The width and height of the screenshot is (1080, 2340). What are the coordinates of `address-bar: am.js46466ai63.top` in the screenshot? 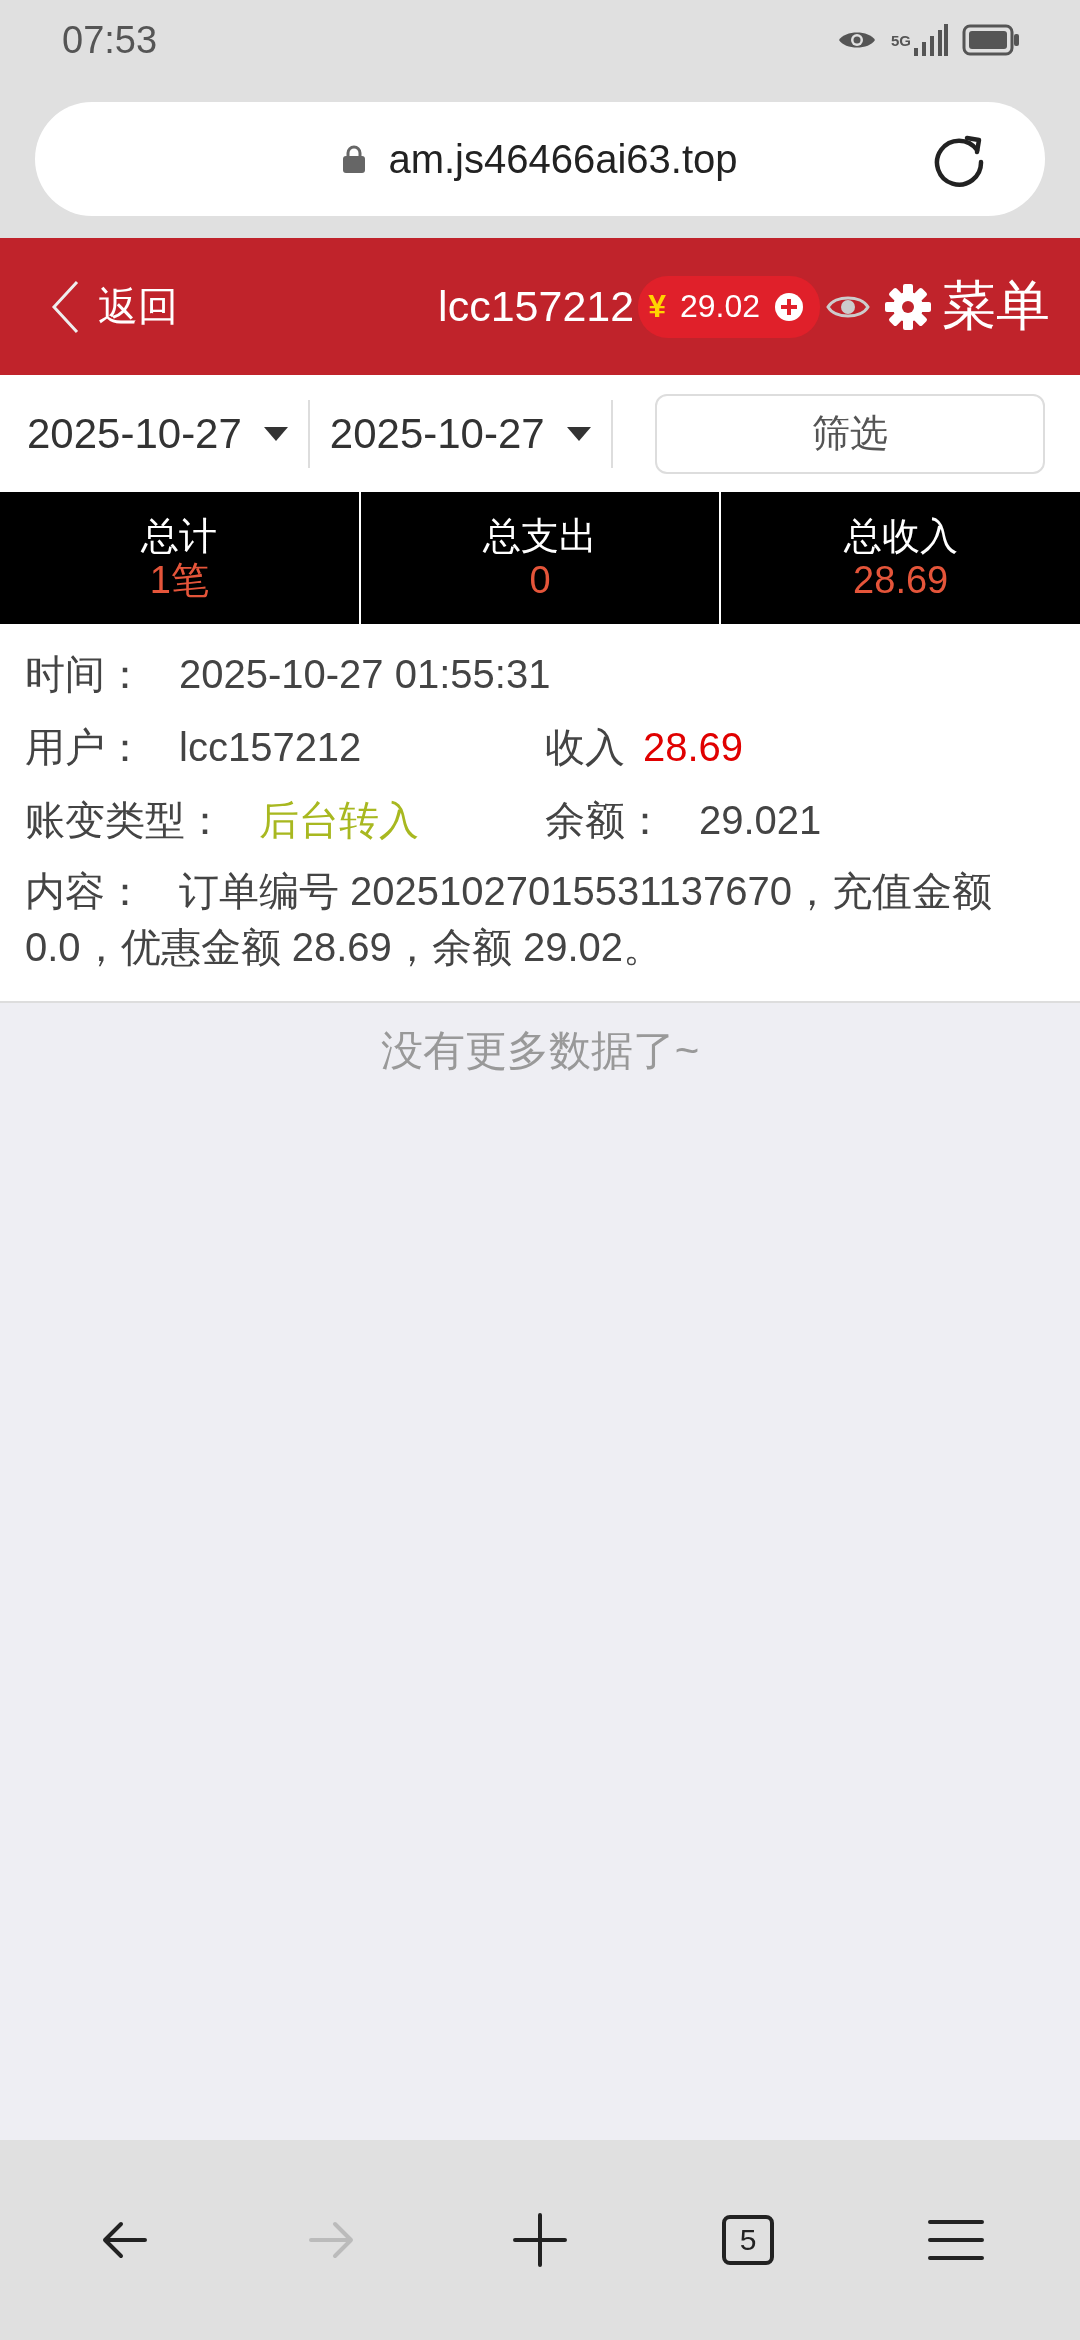 It's located at (540, 159).